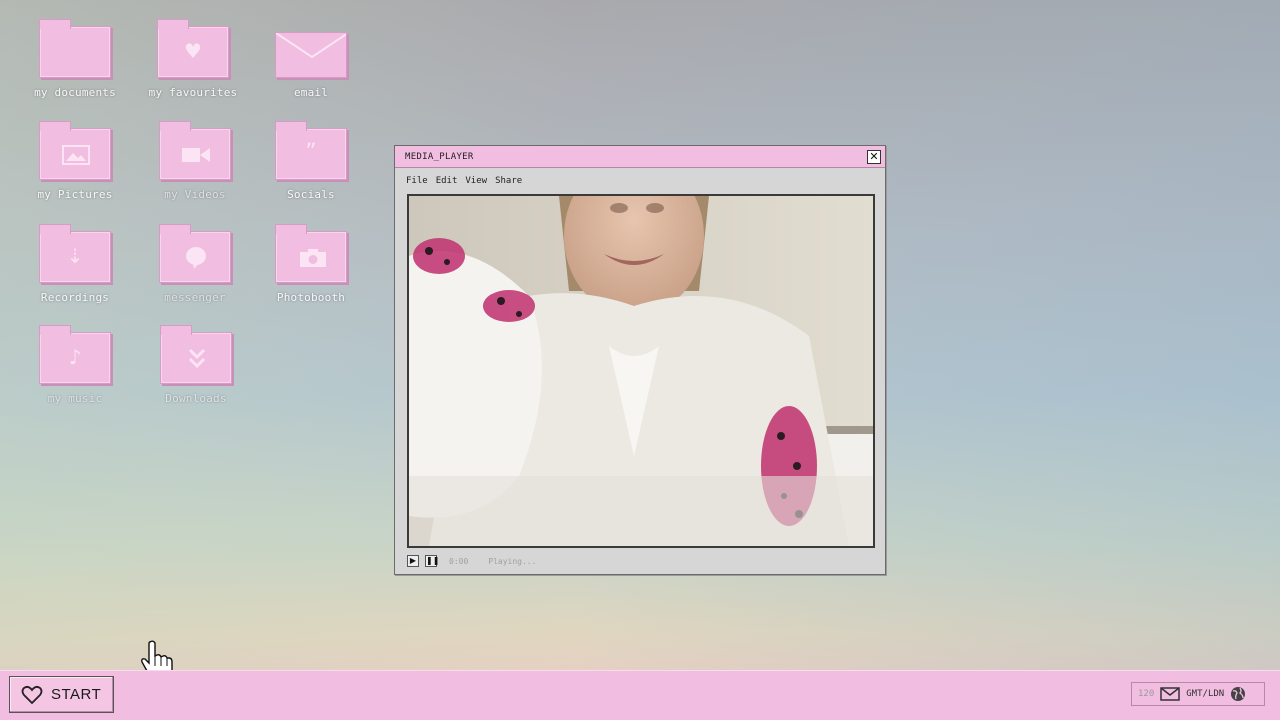 The image size is (1280, 720). I want to click on desktop-icon-downloads: Downloads, so click(196, 365).